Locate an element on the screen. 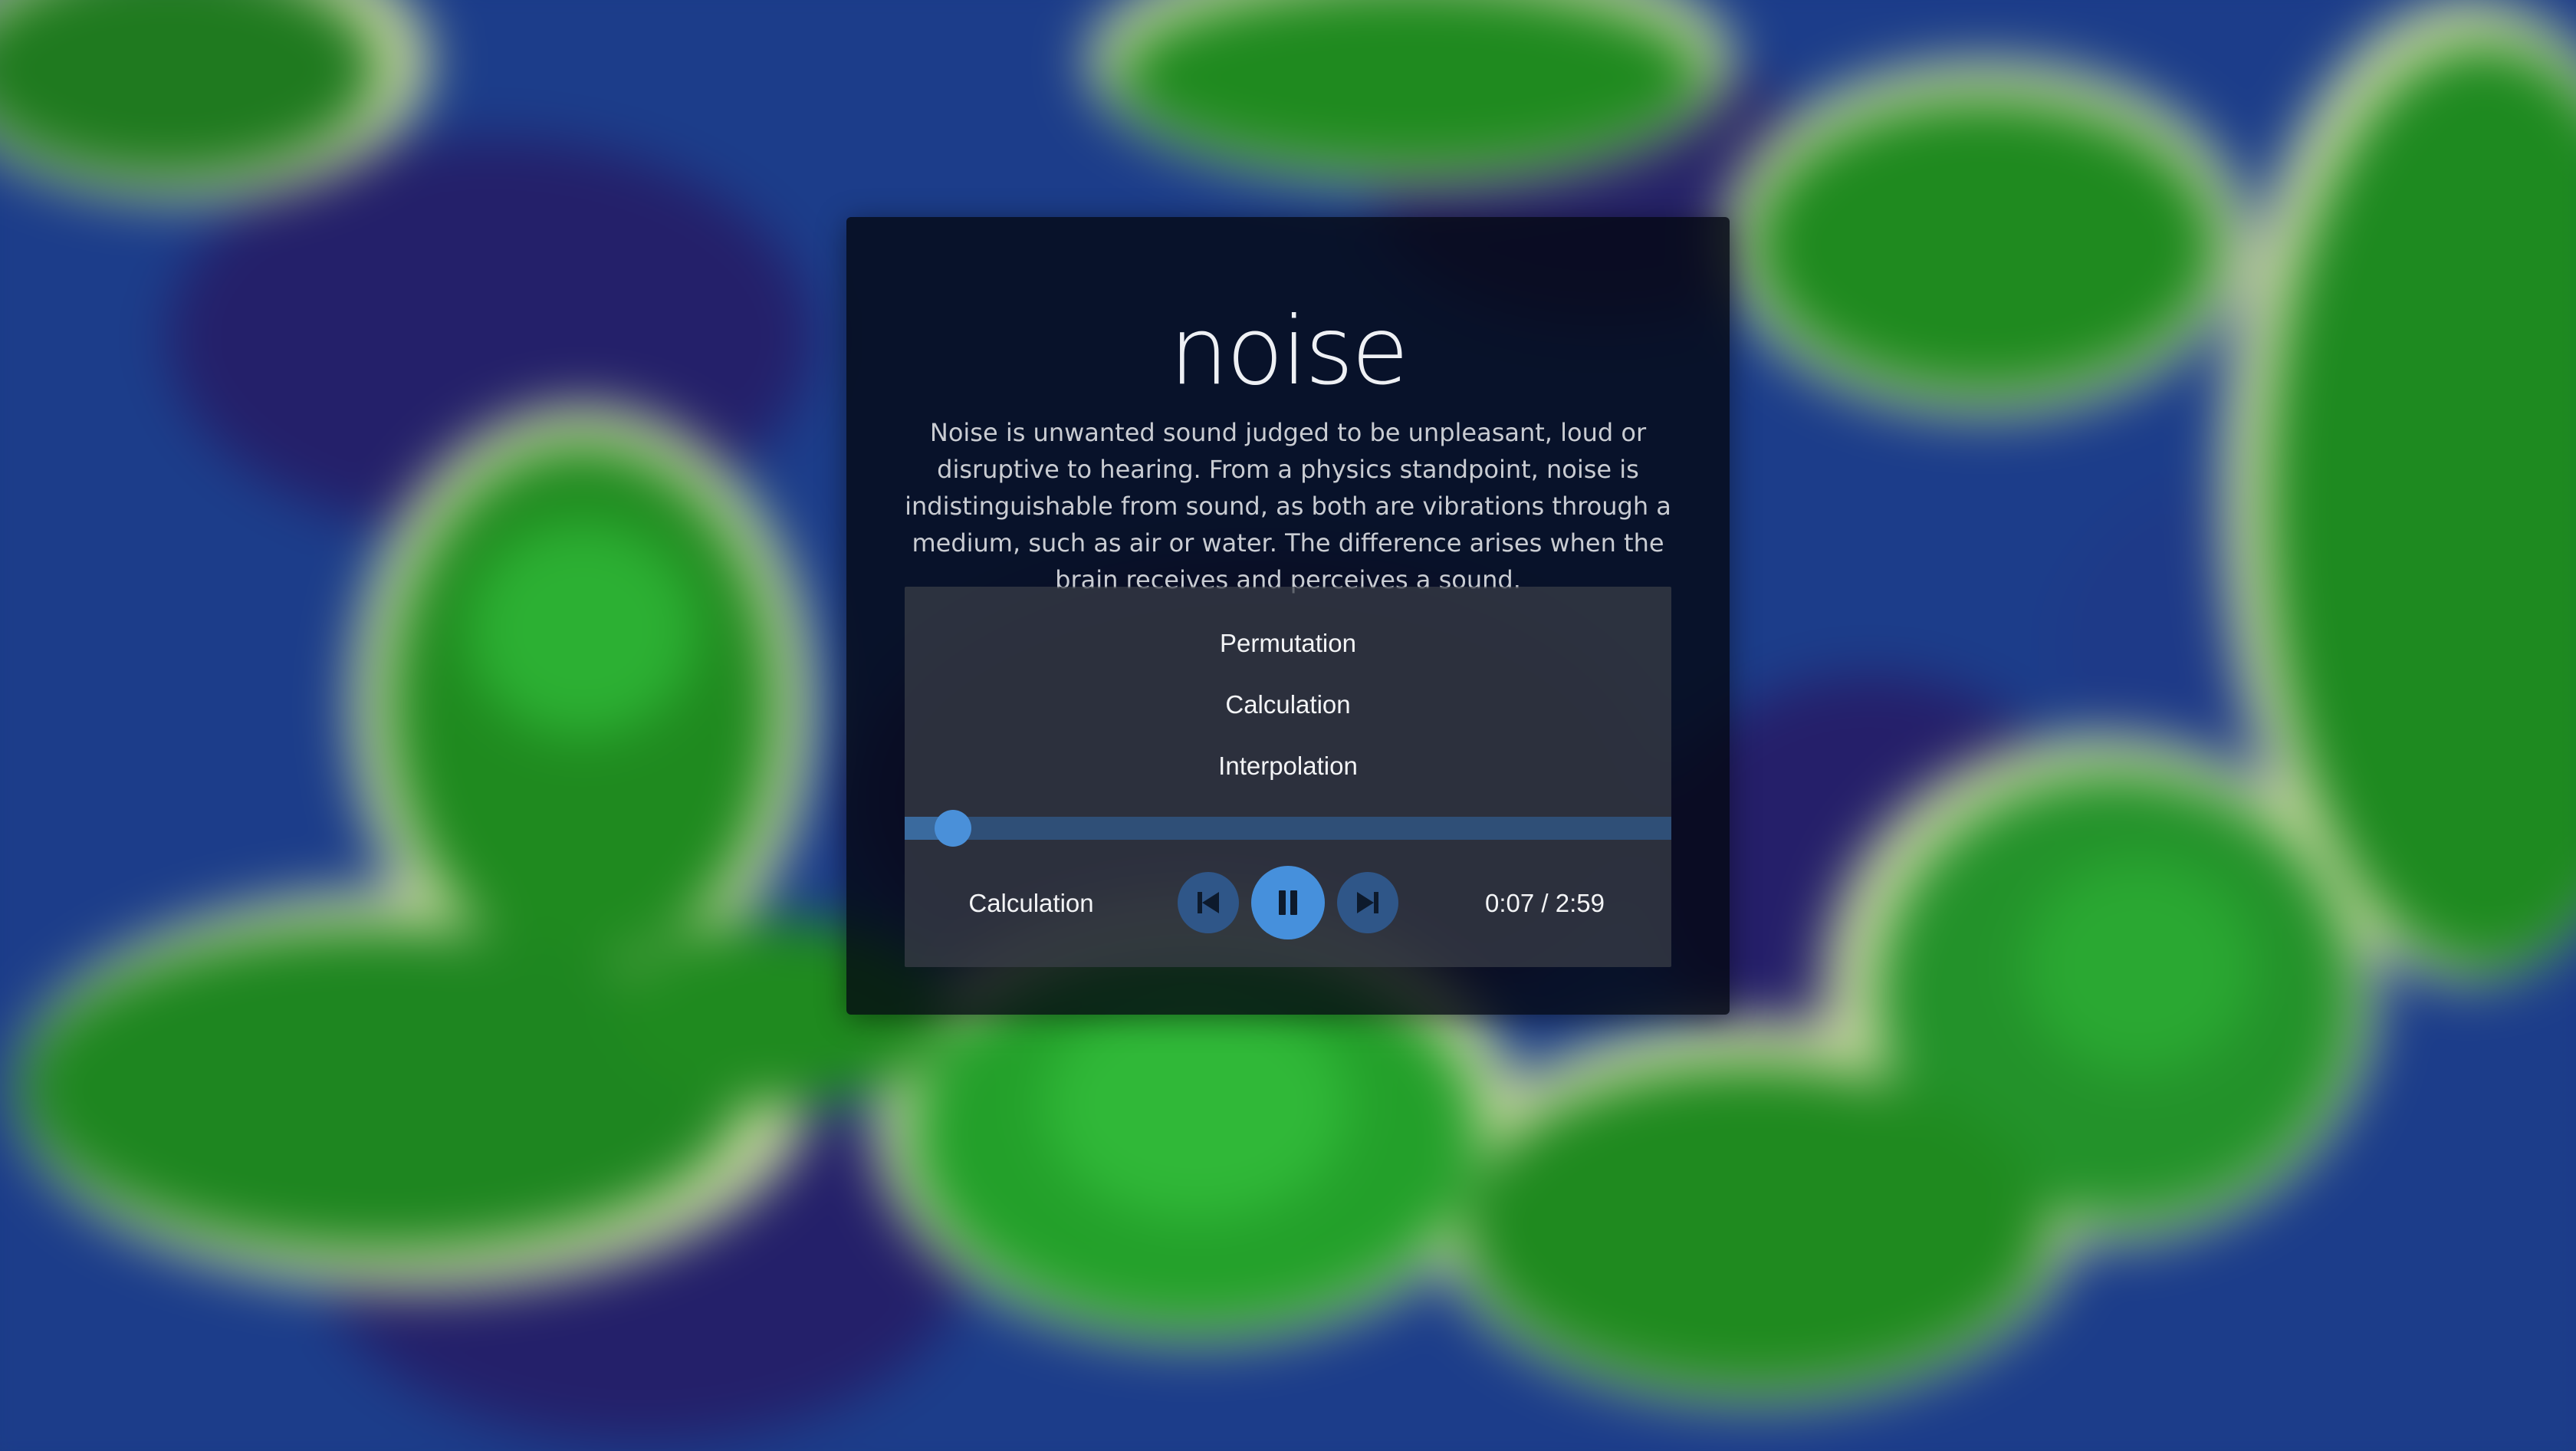  play-pause-button is located at coordinates (1288, 903).